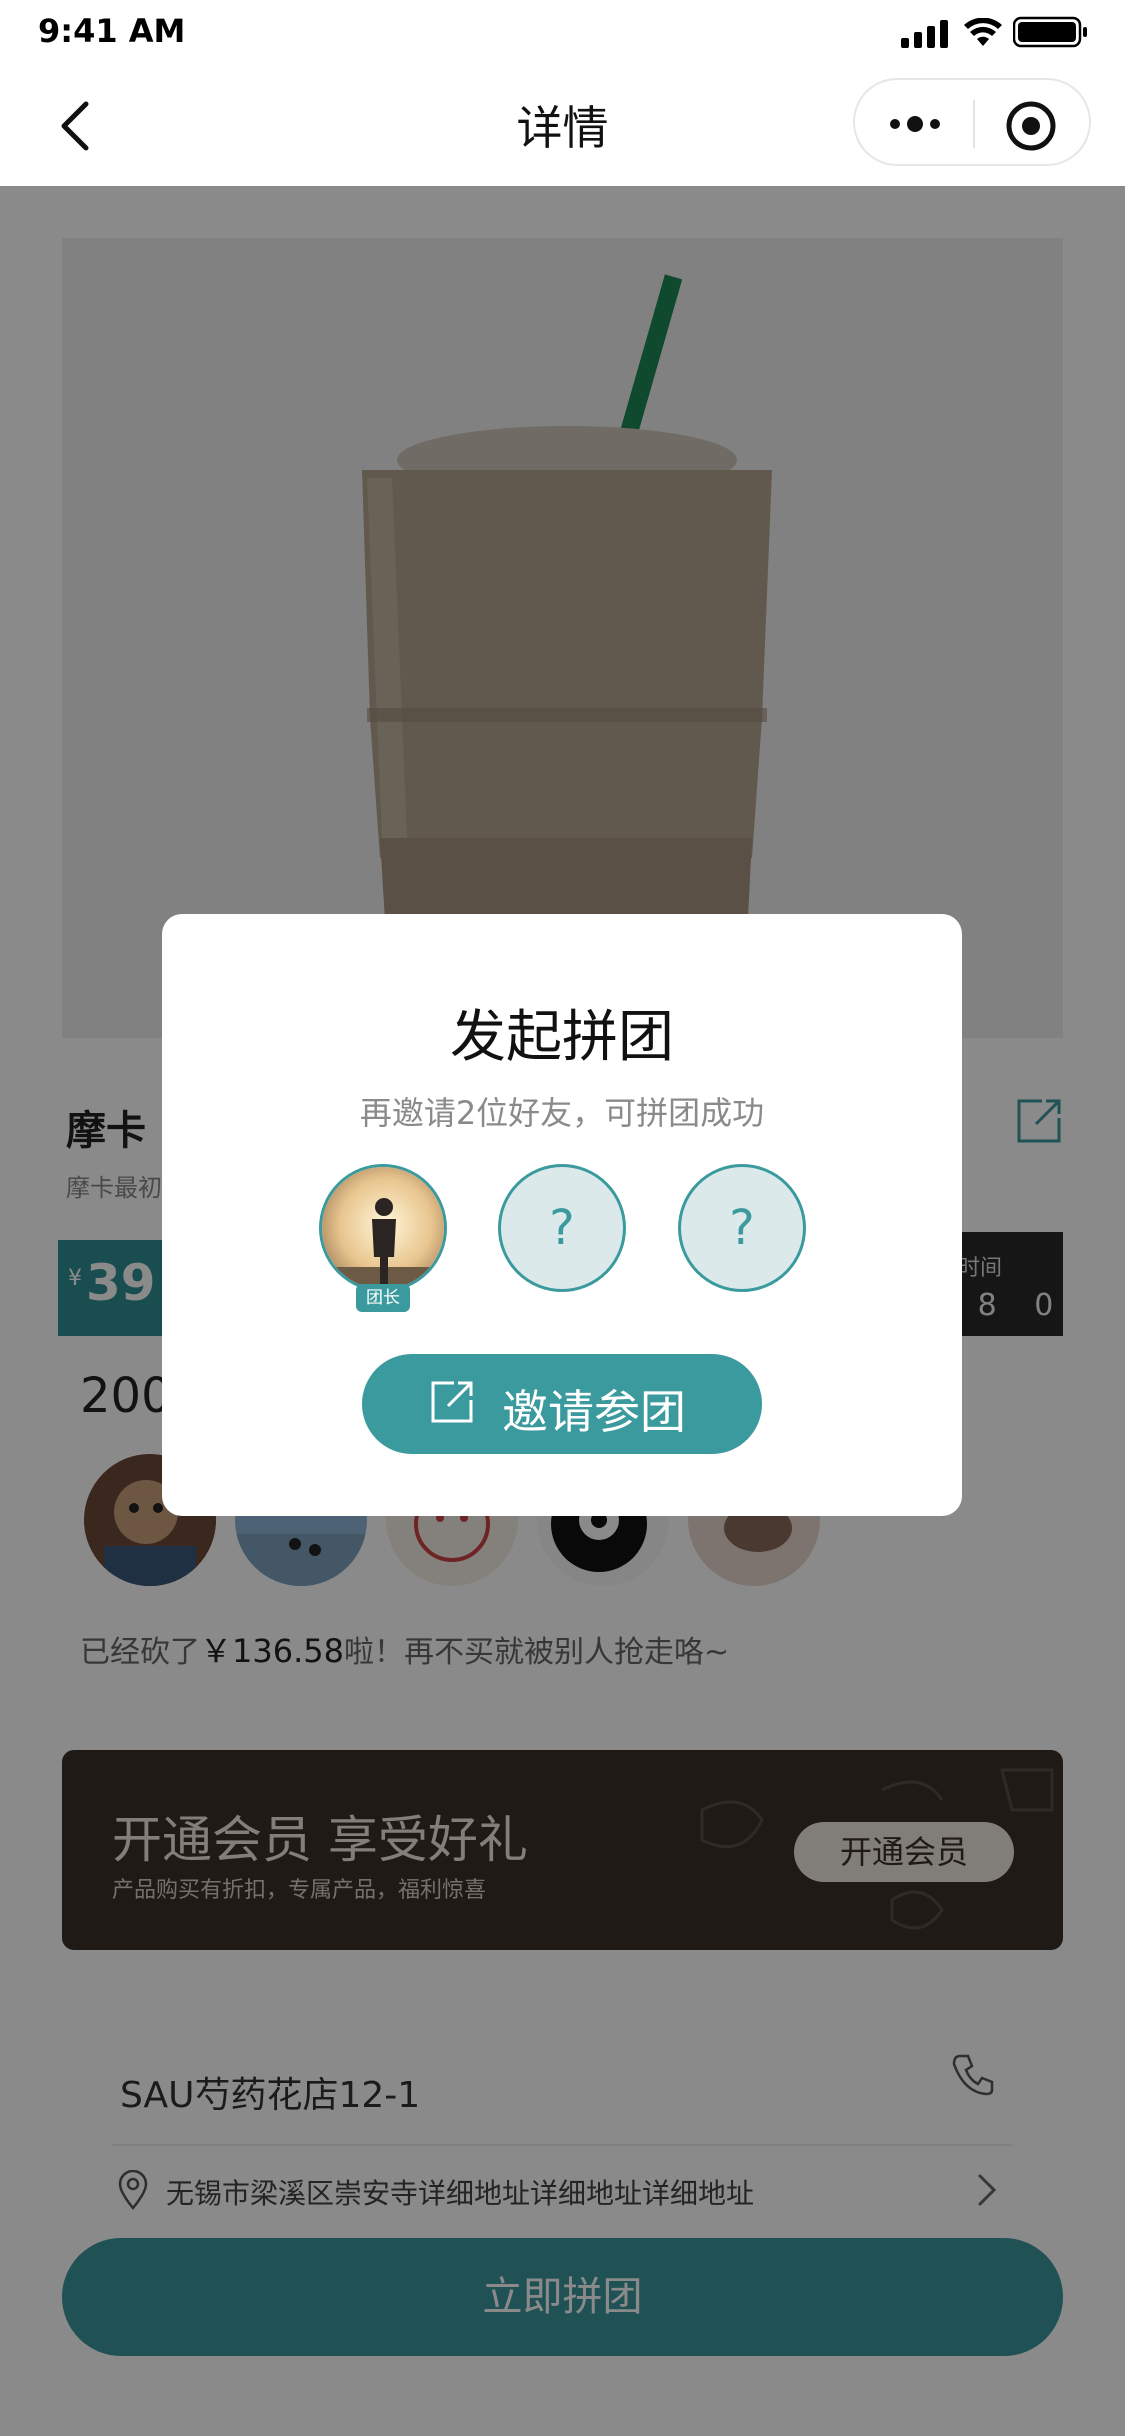 This screenshot has width=1125, height=2436. What do you see at coordinates (924, 34) in the screenshot?
I see `signal-icon` at bounding box center [924, 34].